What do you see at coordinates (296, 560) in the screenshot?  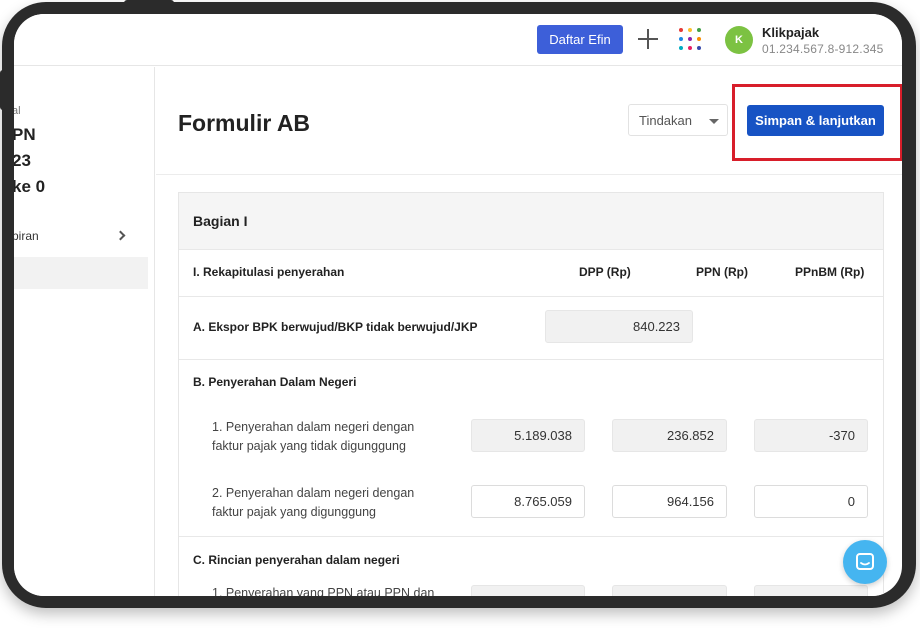 I see `section-c-label: C. Rincian penyerahan dalam negeri` at bounding box center [296, 560].